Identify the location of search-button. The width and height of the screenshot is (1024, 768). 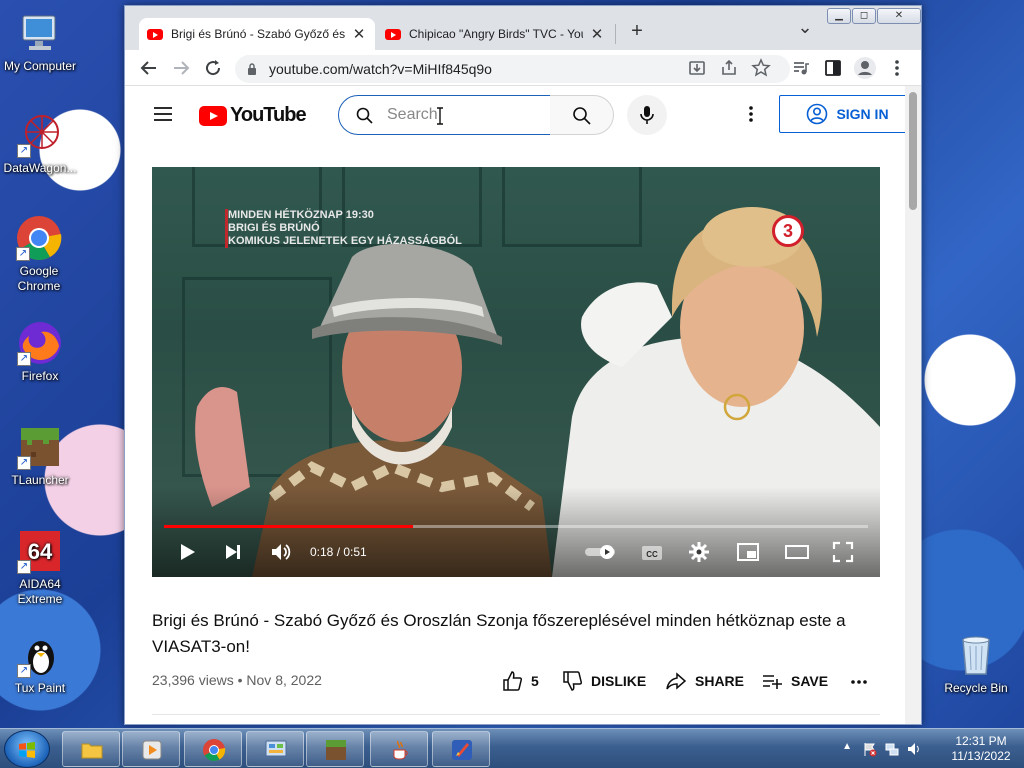
(582, 115).